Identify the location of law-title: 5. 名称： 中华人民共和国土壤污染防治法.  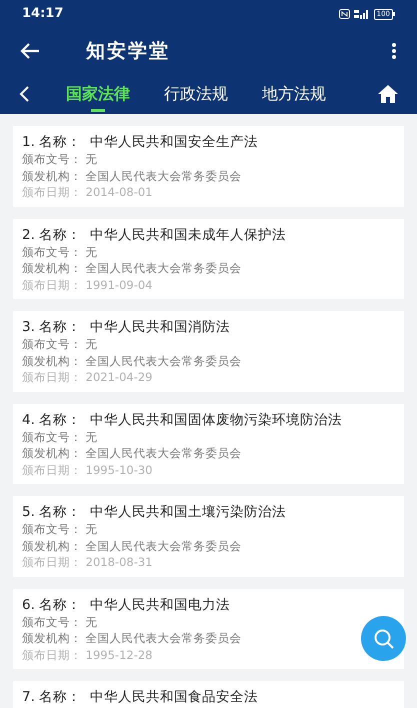
(154, 512).